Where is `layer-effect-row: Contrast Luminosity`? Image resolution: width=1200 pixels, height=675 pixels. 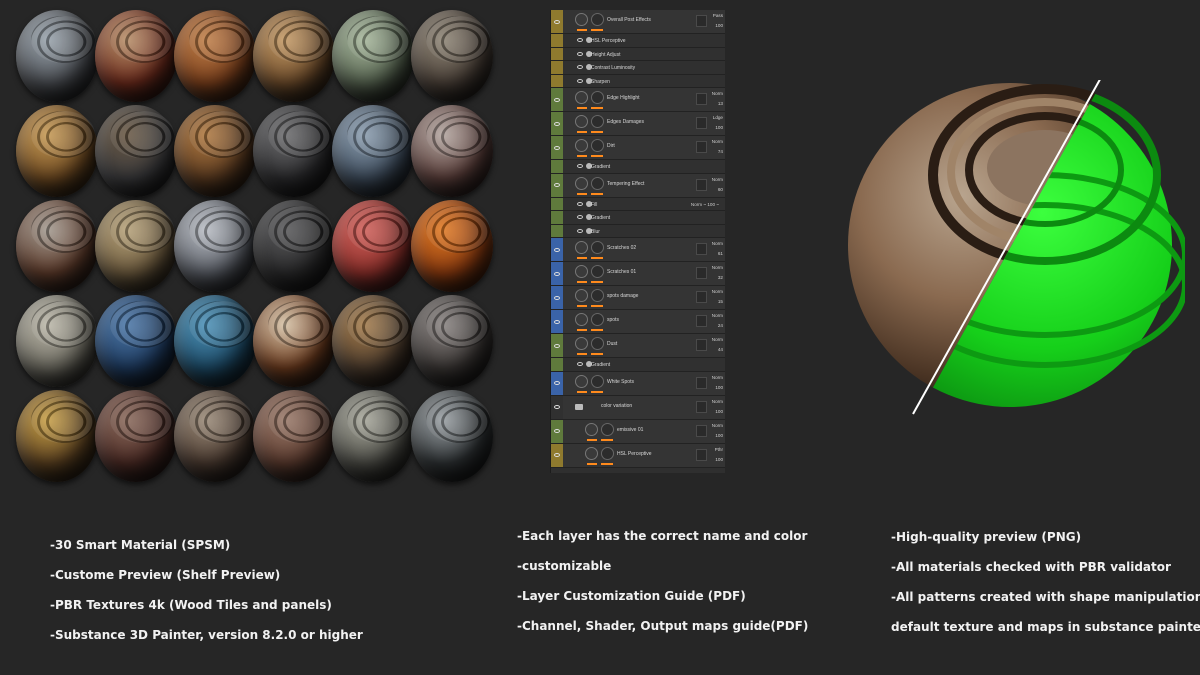
layer-effect-row: Contrast Luminosity is located at coordinates (638, 68).